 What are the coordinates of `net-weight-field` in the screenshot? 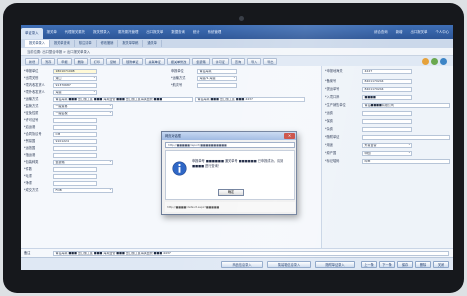 It's located at (75, 183).